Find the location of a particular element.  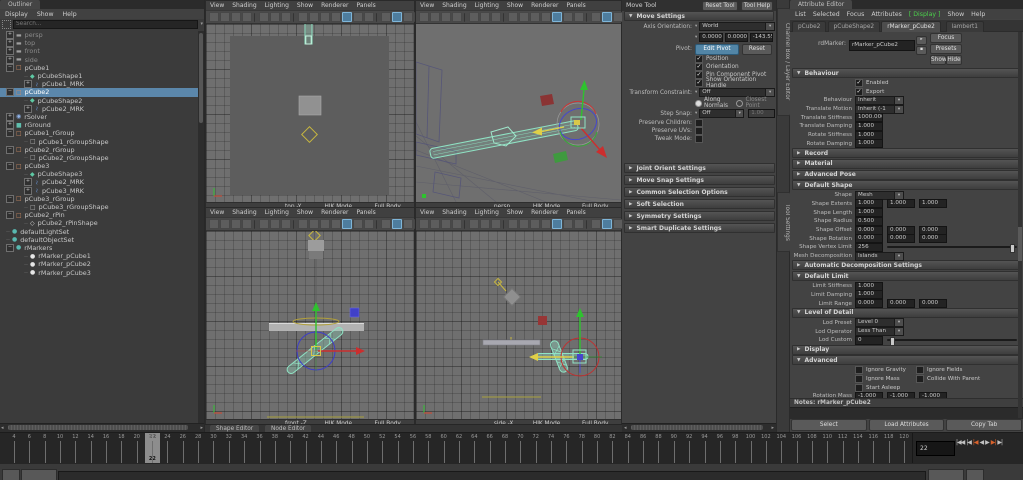

checkbox-ignore-gravity is located at coordinates (859, 370).